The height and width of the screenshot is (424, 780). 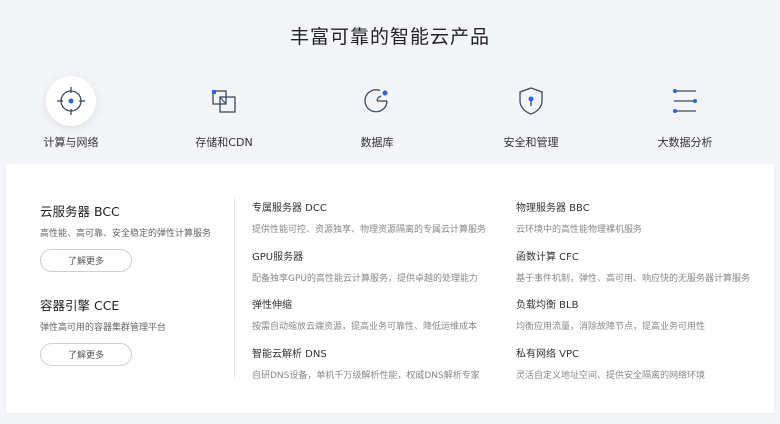 I want to click on storage-icon, so click(x=224, y=101).